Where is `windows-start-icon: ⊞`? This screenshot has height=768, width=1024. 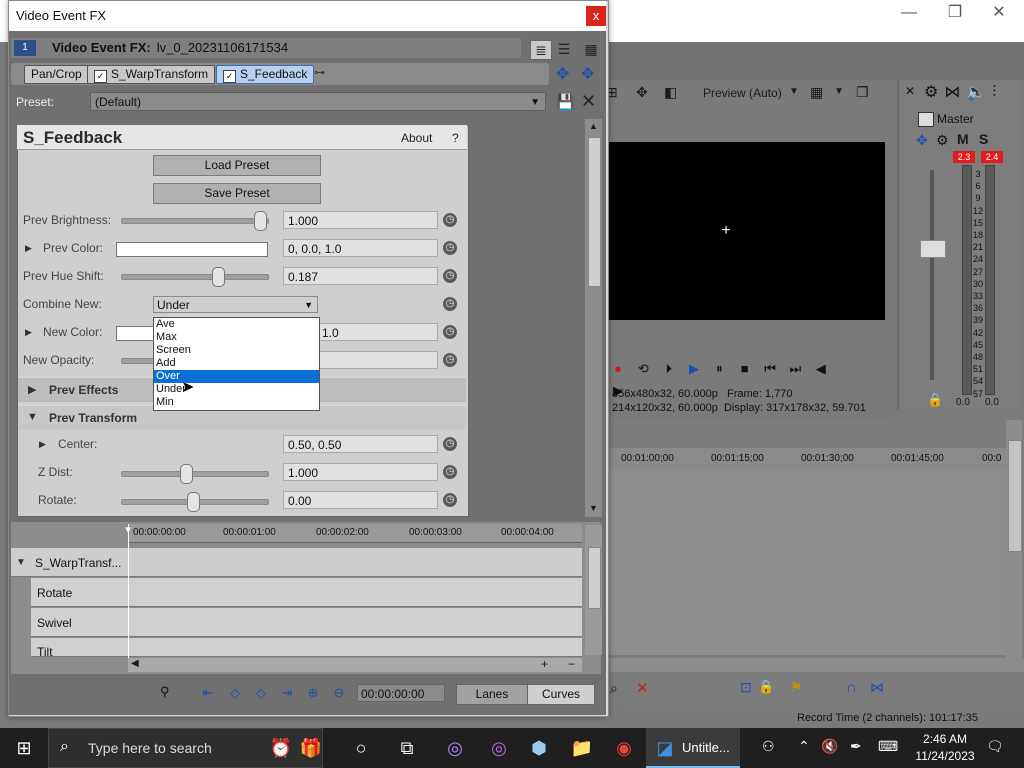 windows-start-icon: ⊞ is located at coordinates (24, 748).